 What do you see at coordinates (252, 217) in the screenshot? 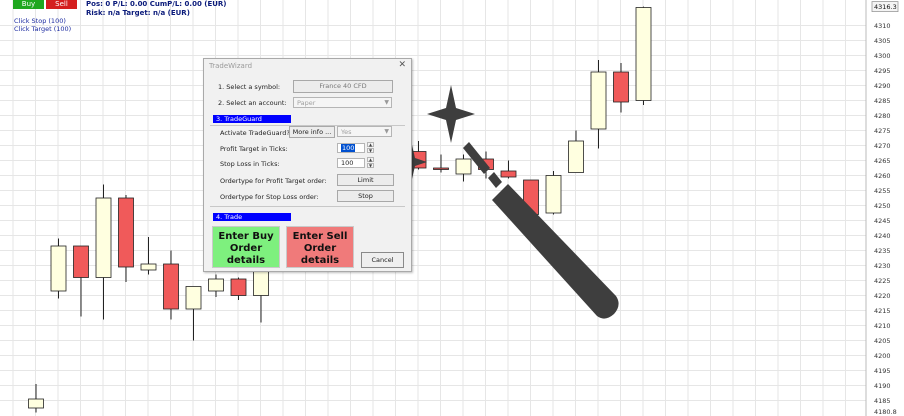
I see `section-trade: 4. Trade` at bounding box center [252, 217].